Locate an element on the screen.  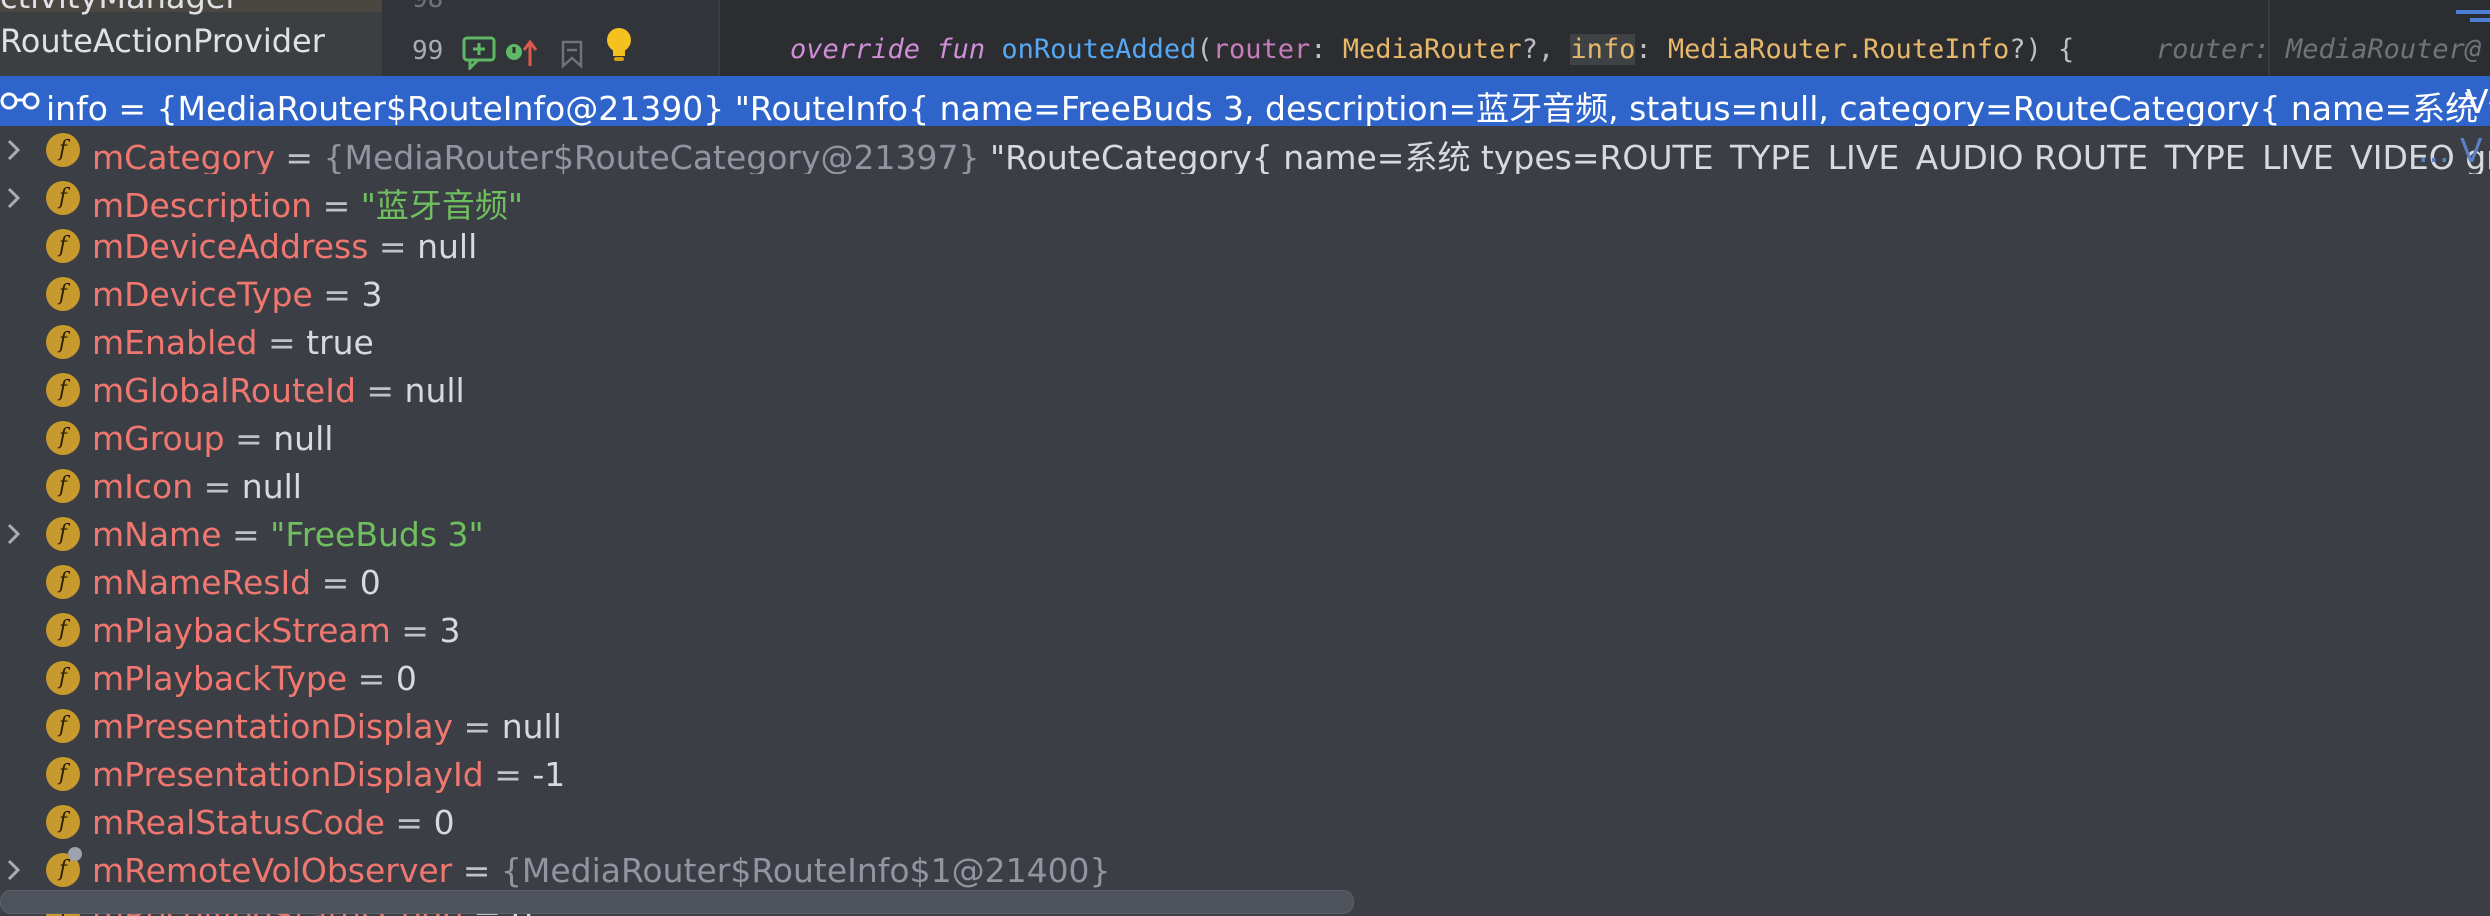
bookmark-icon is located at coordinates (572, 55).